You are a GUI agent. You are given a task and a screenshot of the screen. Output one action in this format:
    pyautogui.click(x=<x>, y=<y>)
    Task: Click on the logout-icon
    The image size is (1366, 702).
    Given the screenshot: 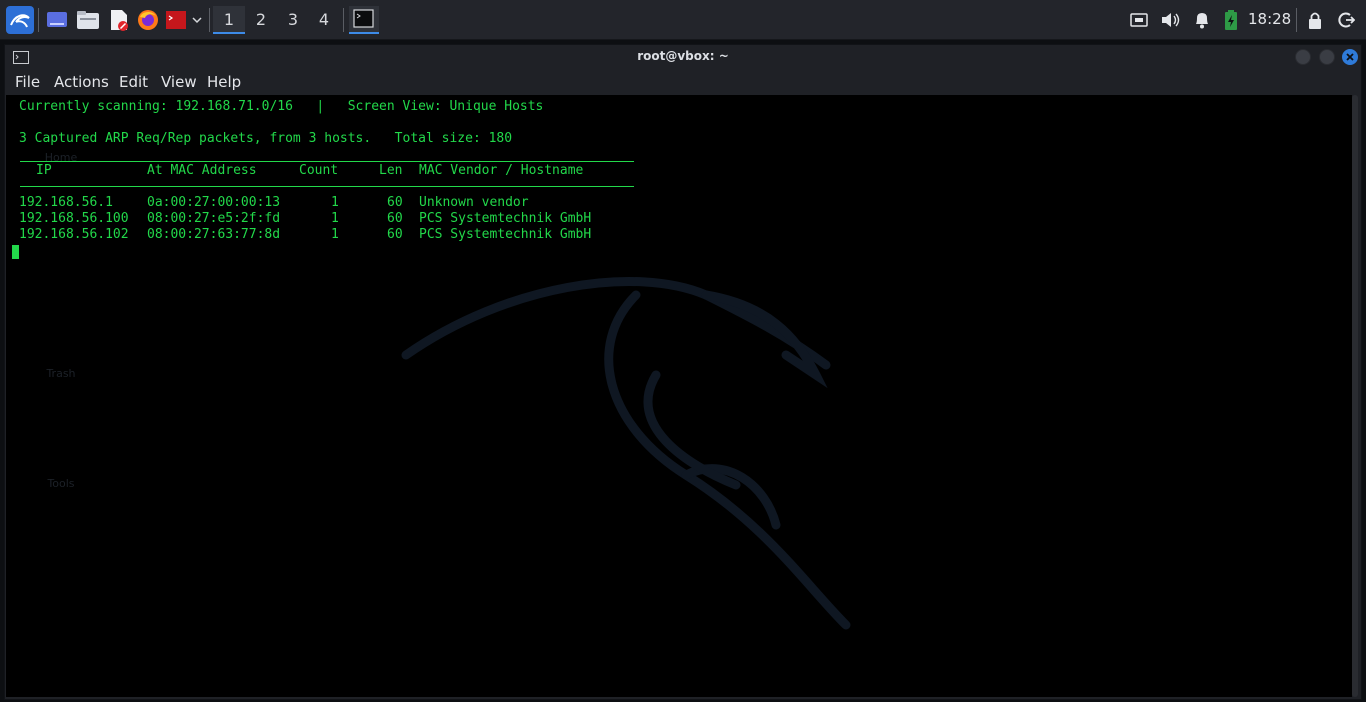 What is the action you would take?
    pyautogui.click(x=1346, y=20)
    